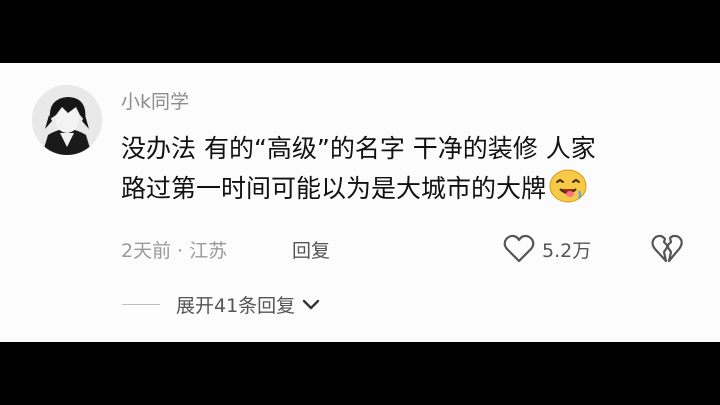 The height and width of the screenshot is (405, 720). What do you see at coordinates (311, 304) in the screenshot?
I see `chevron-down-icon` at bounding box center [311, 304].